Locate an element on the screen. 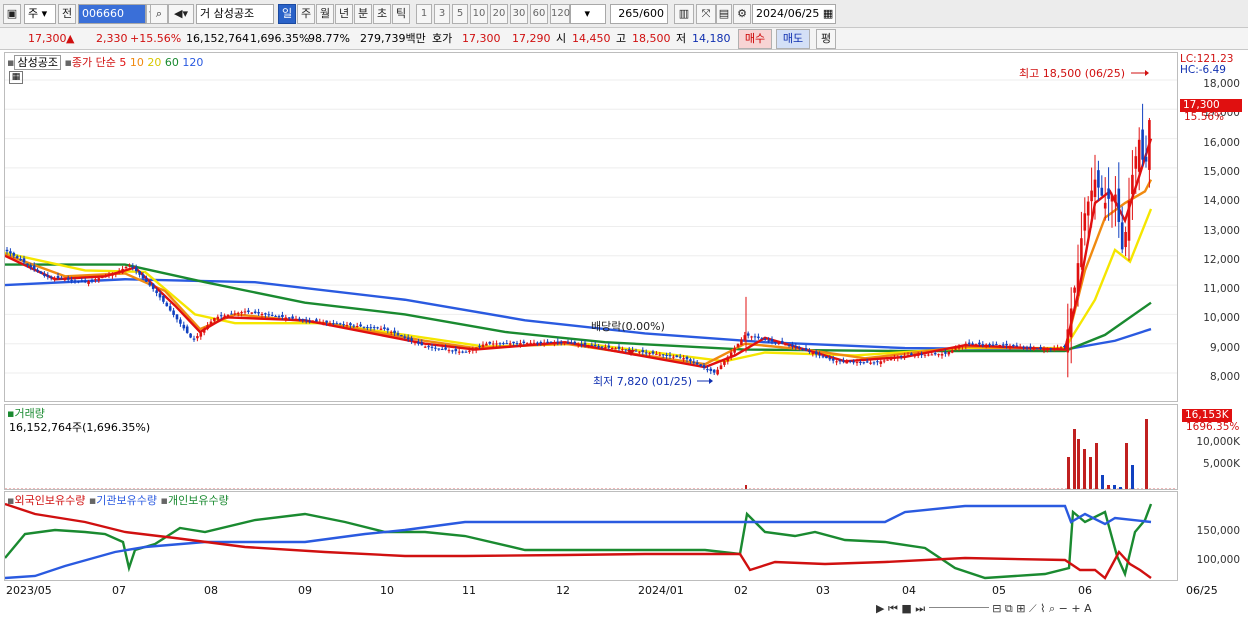 Image resolution: width=1248 pixels, height=621 pixels. interval-button: 10 is located at coordinates (479, 14).